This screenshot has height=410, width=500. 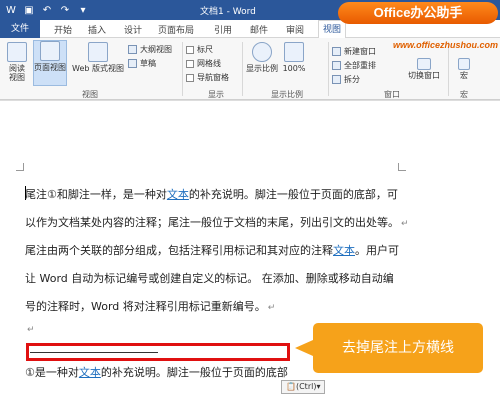 I want to click on zoom-button: 显示比例, so click(x=262, y=64).